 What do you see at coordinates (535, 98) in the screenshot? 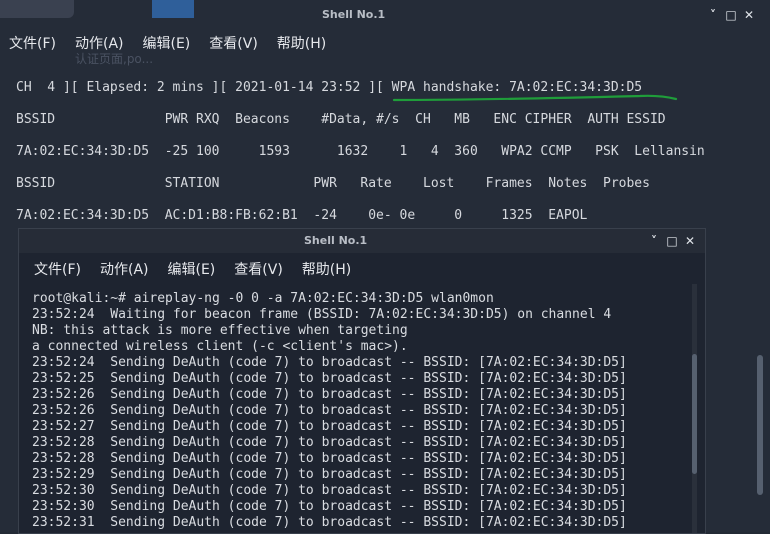
I see `handshake-underline-annotation` at bounding box center [535, 98].